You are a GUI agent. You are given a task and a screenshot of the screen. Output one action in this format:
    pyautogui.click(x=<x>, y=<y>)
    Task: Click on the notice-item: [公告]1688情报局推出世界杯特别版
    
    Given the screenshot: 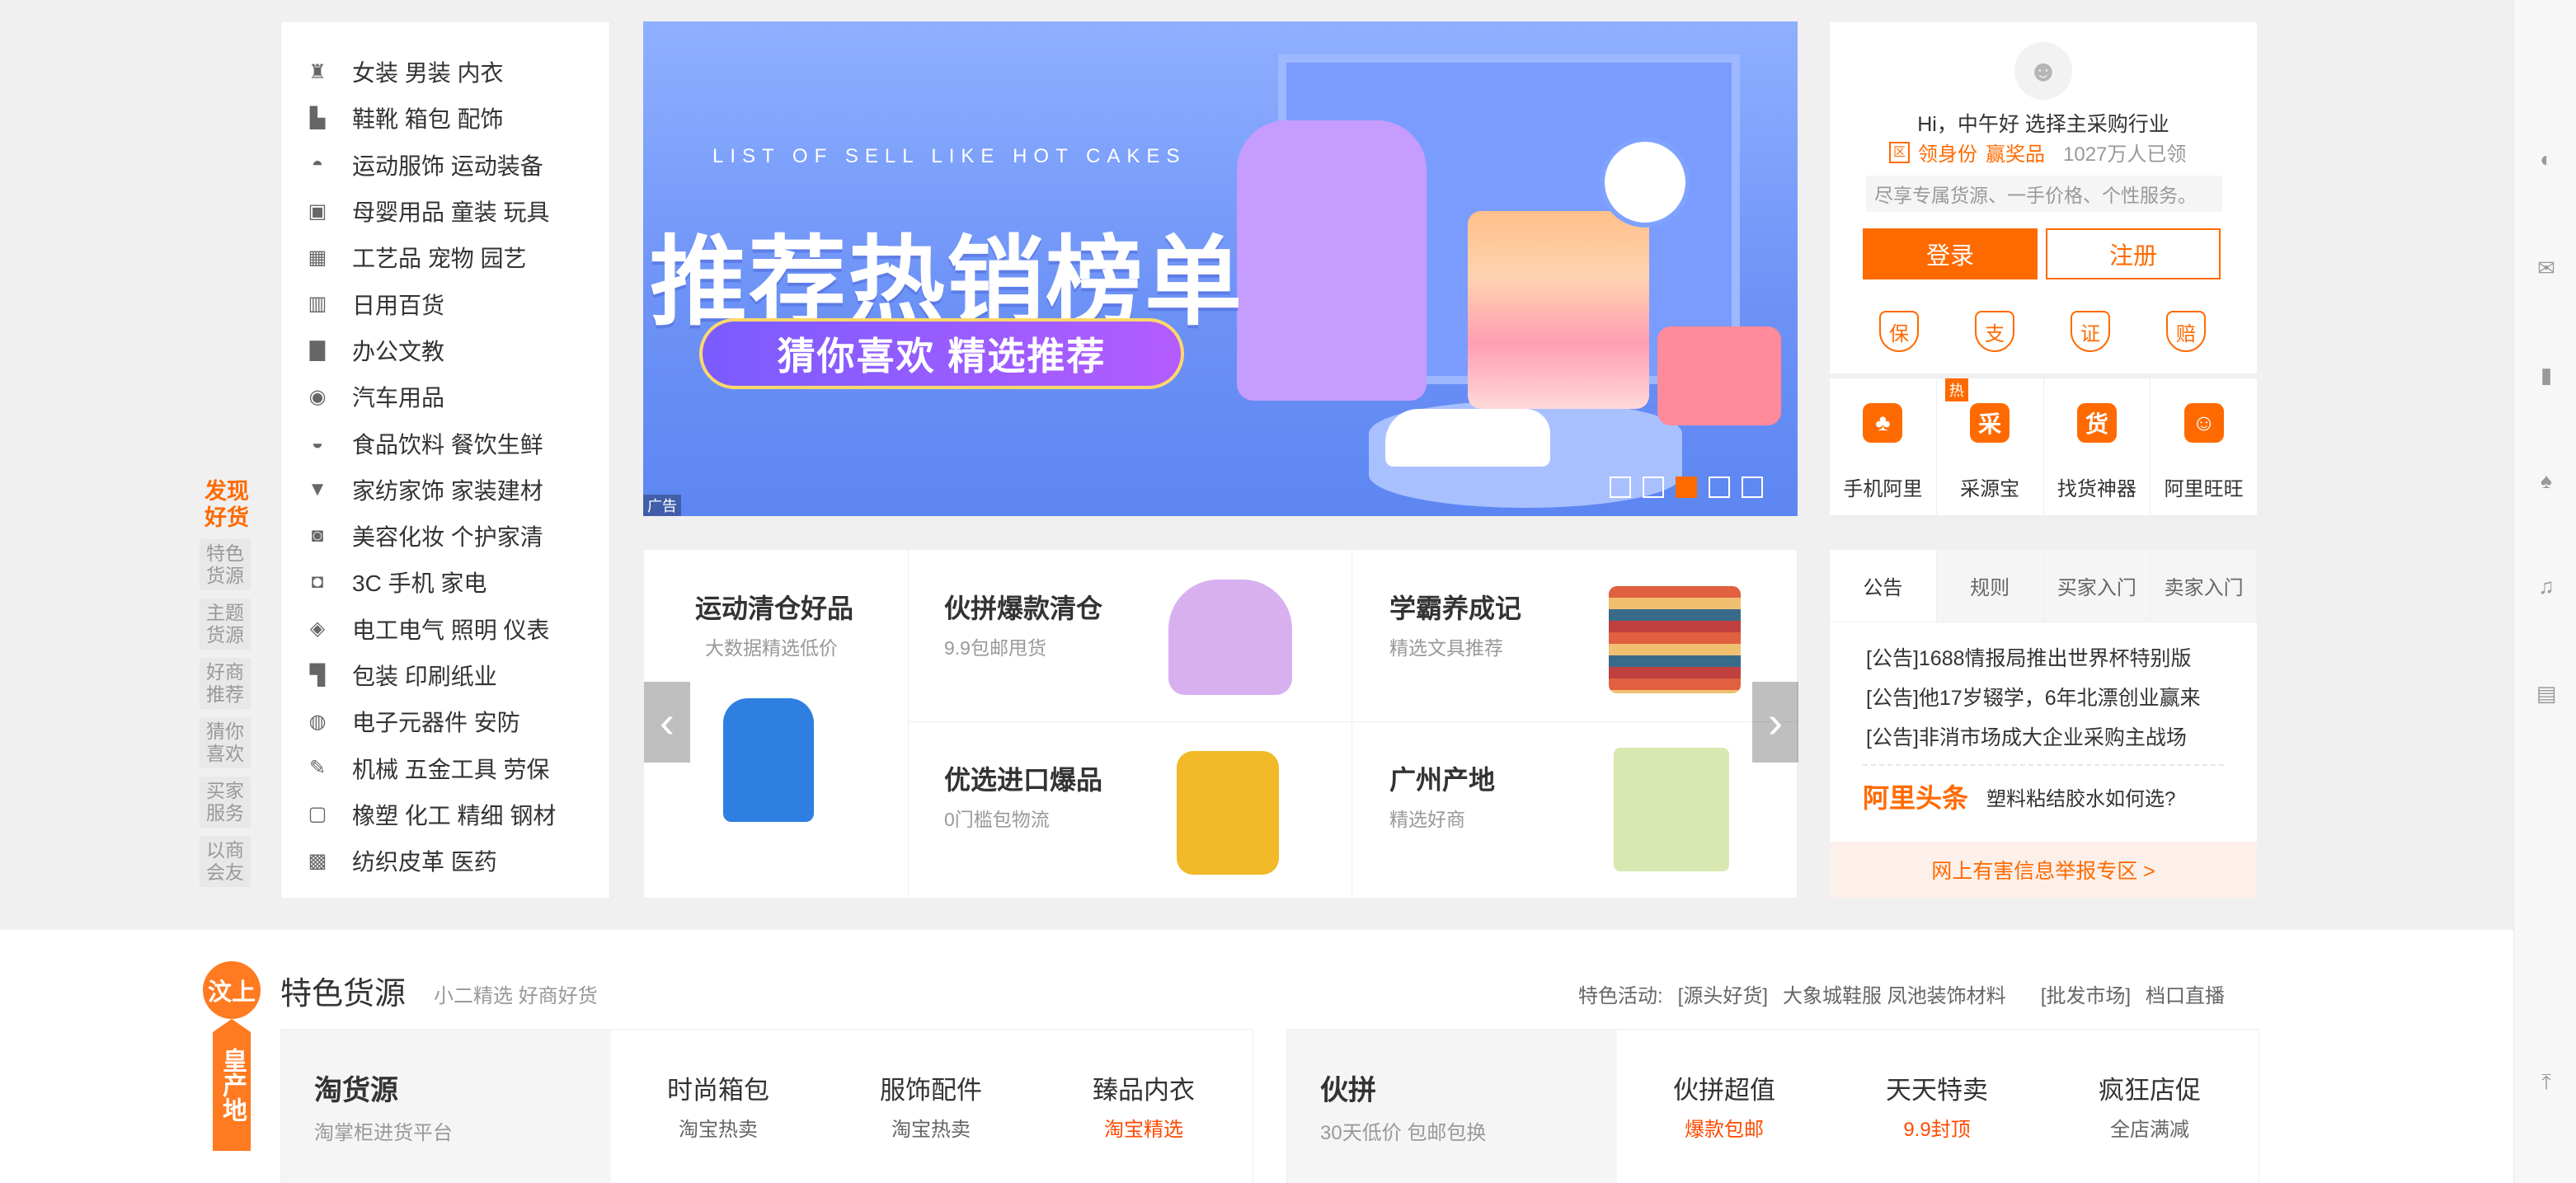 What is the action you would take?
    pyautogui.click(x=2061, y=658)
    